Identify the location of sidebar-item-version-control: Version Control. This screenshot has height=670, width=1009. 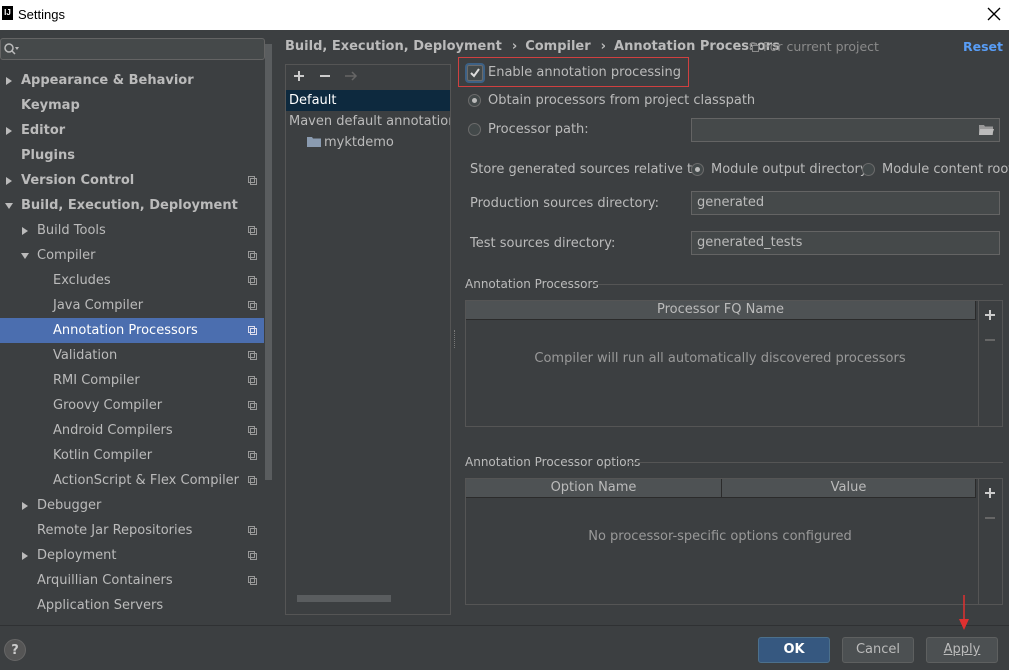
(132, 180).